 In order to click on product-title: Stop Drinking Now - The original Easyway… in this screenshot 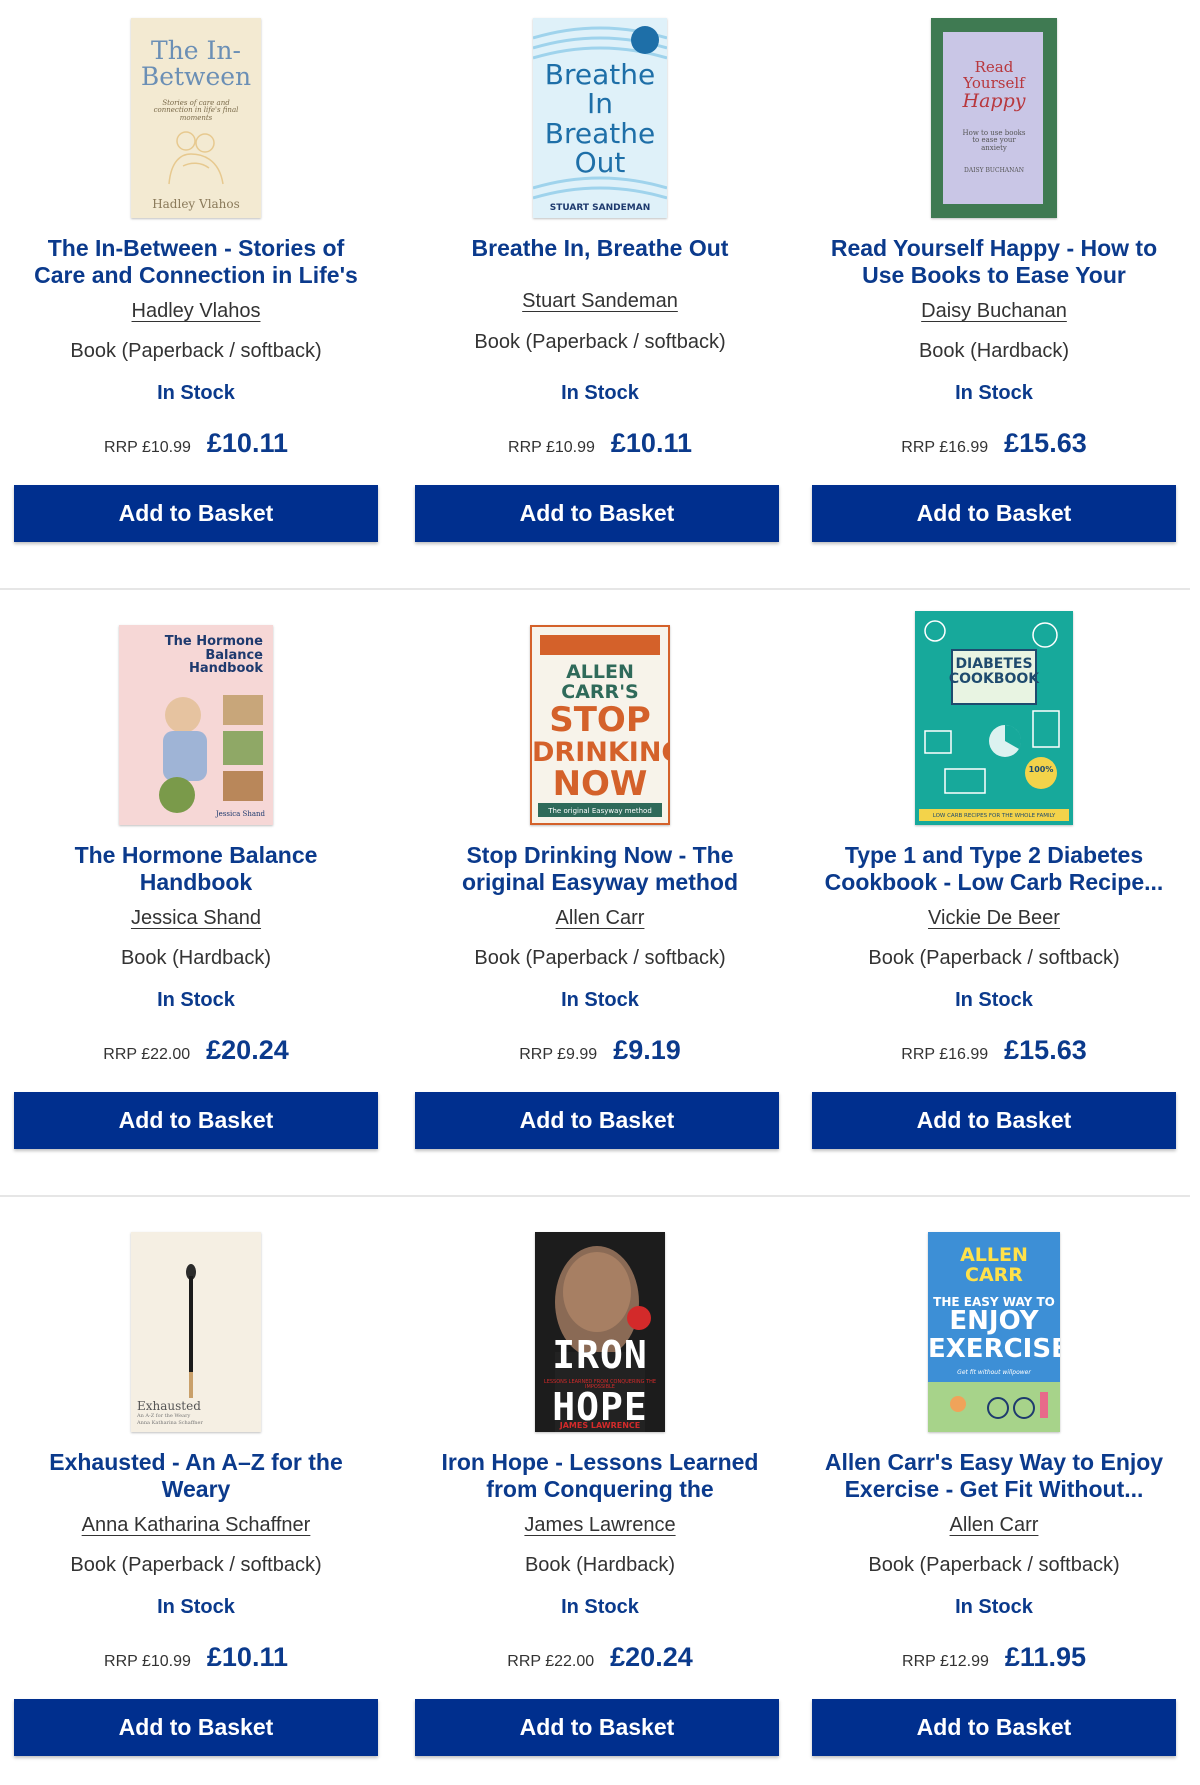, I will do `click(600, 870)`.